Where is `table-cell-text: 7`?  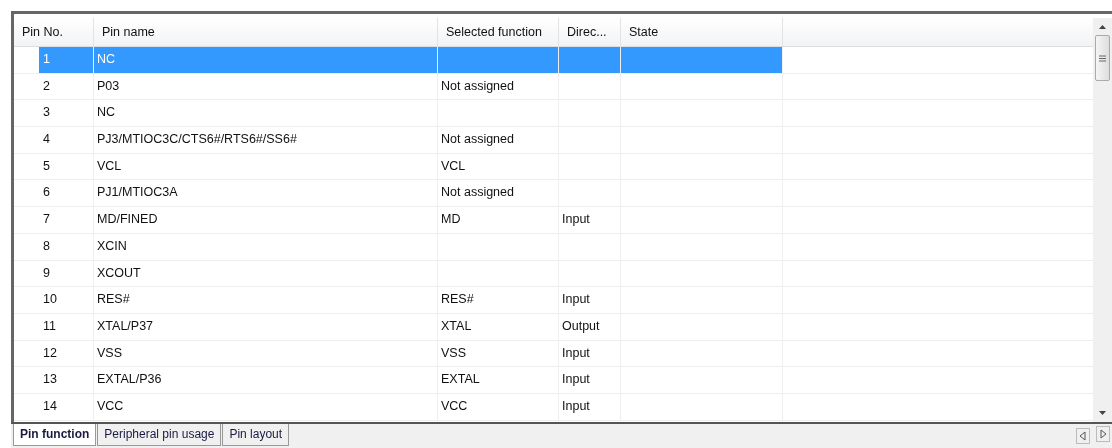 table-cell-text: 7 is located at coordinates (46, 220).